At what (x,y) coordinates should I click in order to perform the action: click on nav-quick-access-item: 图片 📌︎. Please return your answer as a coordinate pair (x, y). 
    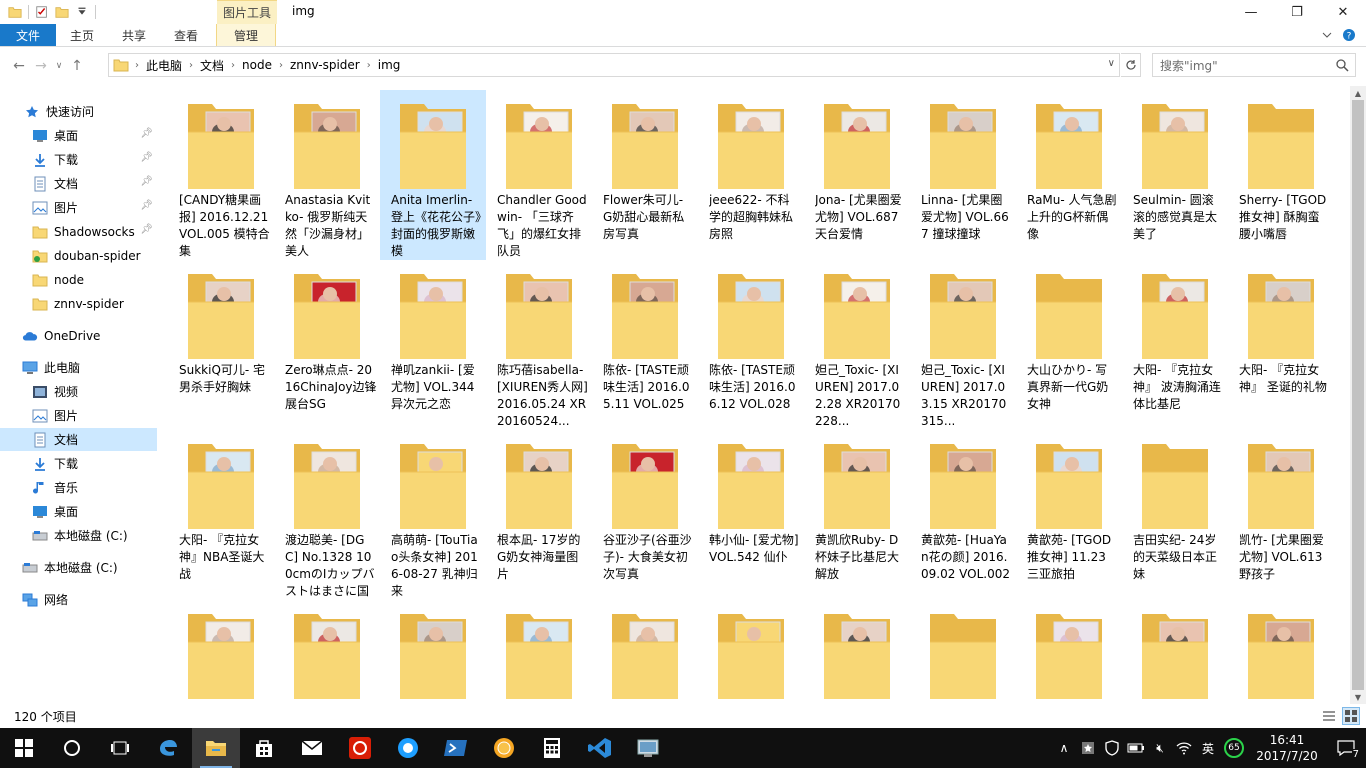
    Looking at the image, I should click on (78, 207).